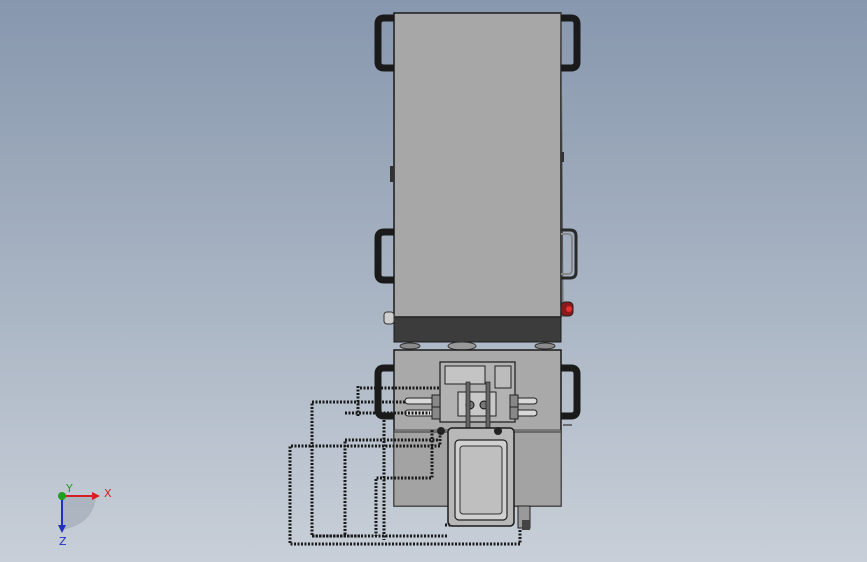 The height and width of the screenshot is (562, 867). What do you see at coordinates (524, 517) in the screenshot?
I see `bottom-bracket` at bounding box center [524, 517].